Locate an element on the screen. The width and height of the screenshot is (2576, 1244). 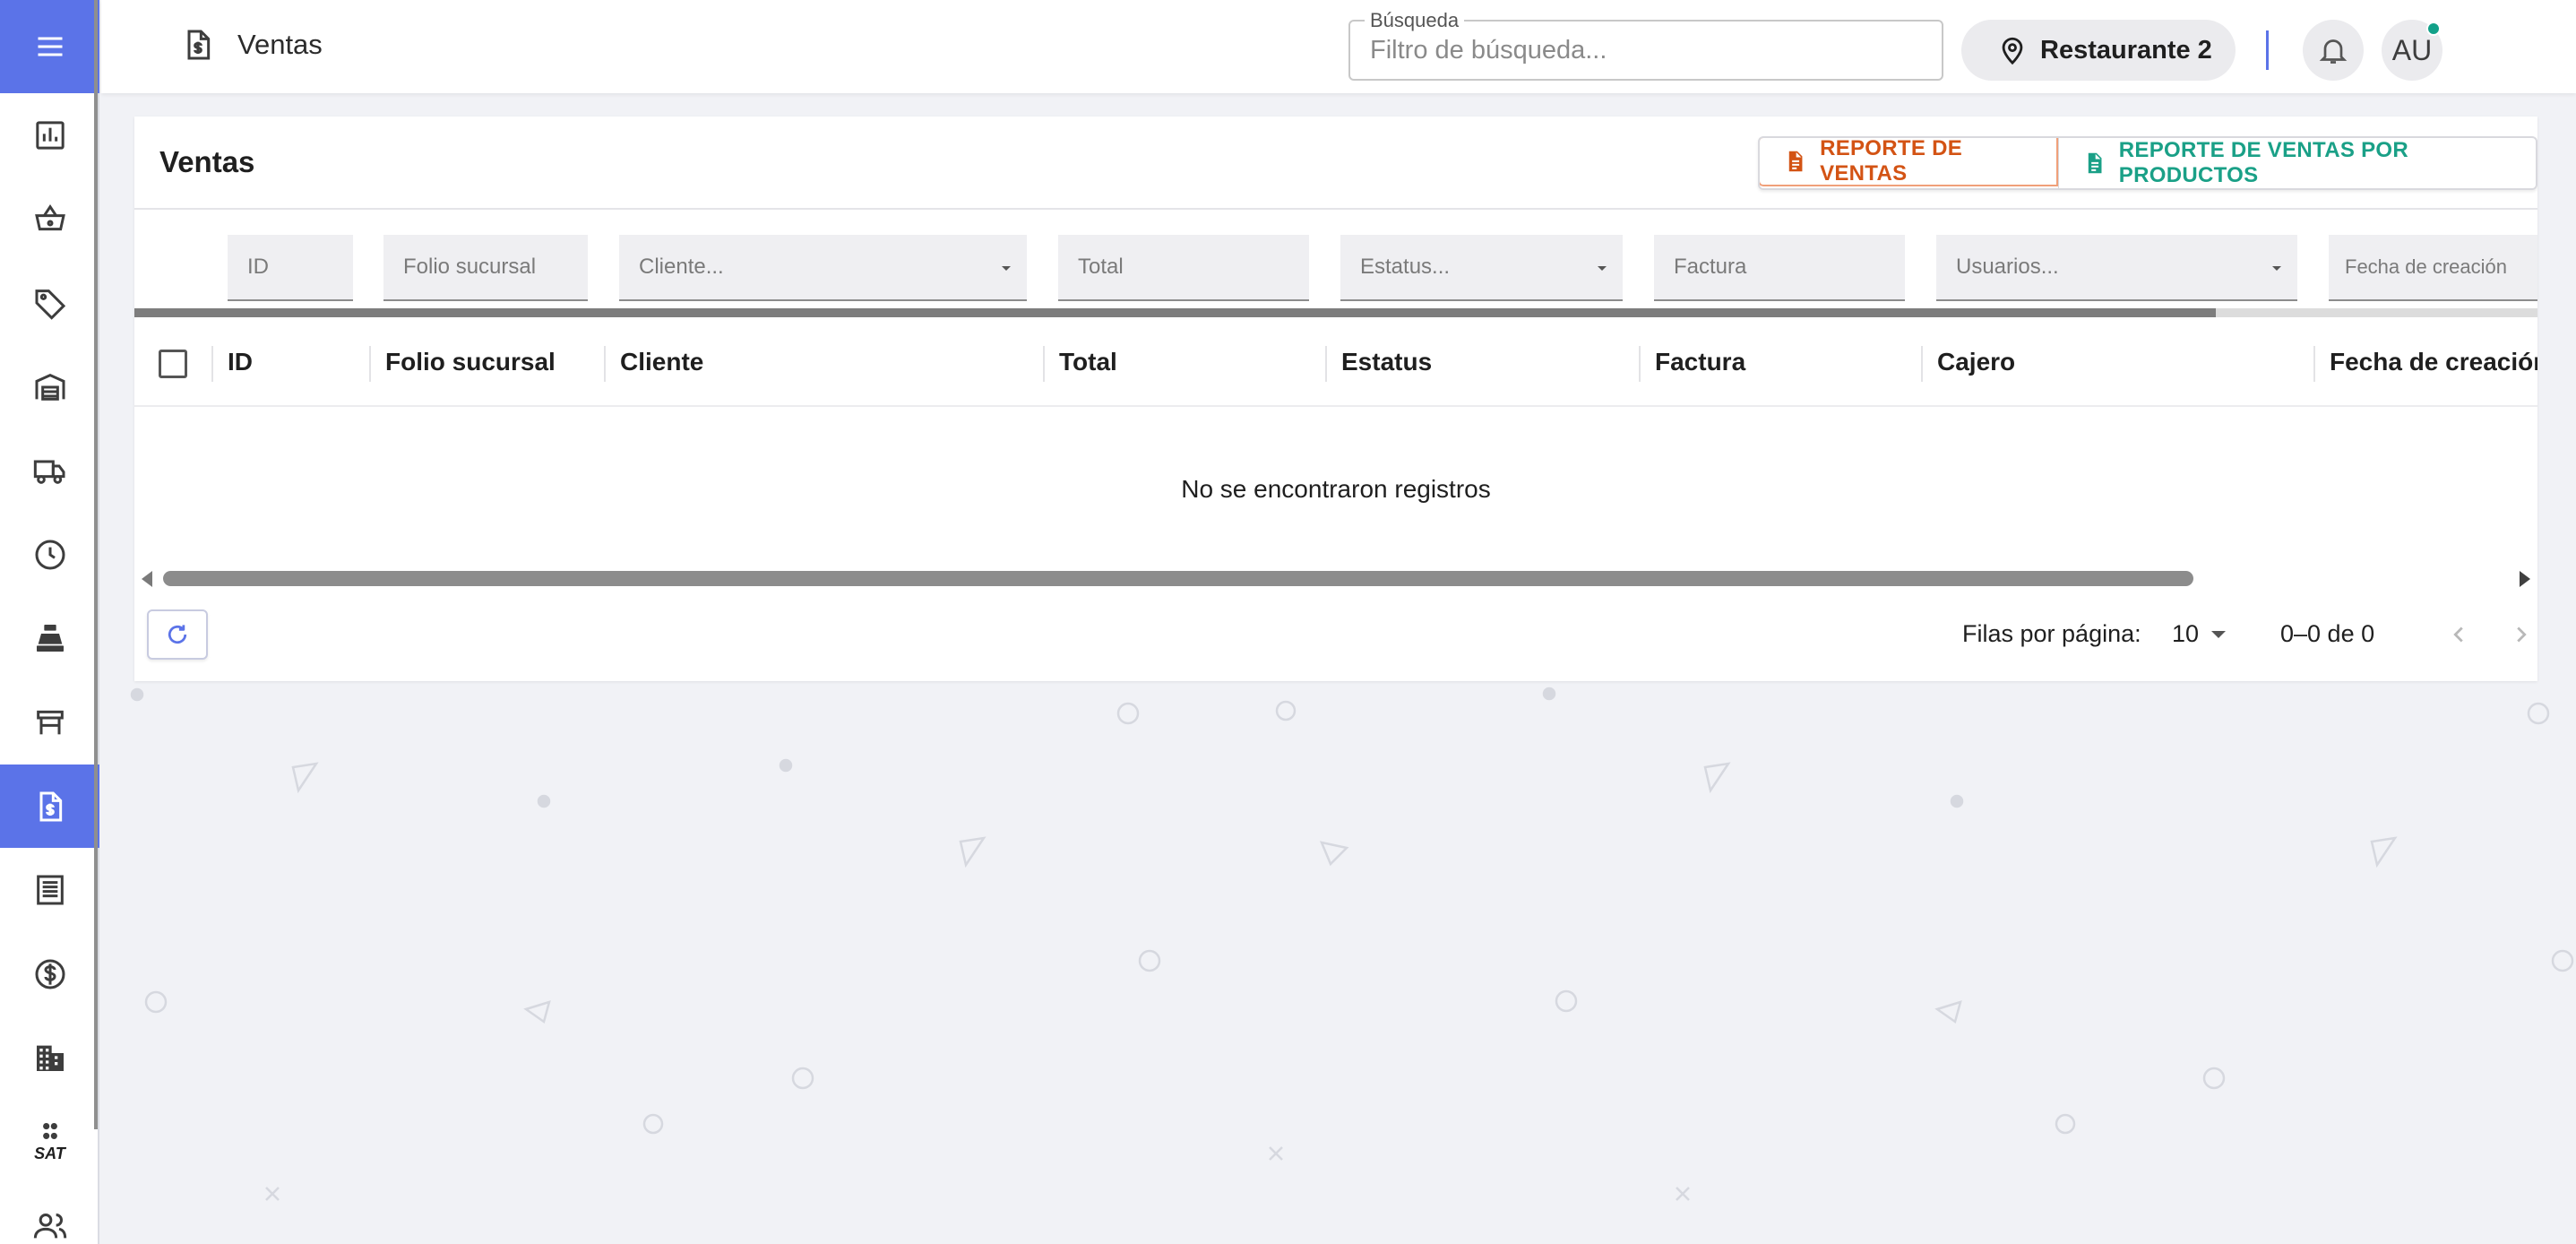
empty-table-message: No se encontraron registros is located at coordinates (1336, 489).